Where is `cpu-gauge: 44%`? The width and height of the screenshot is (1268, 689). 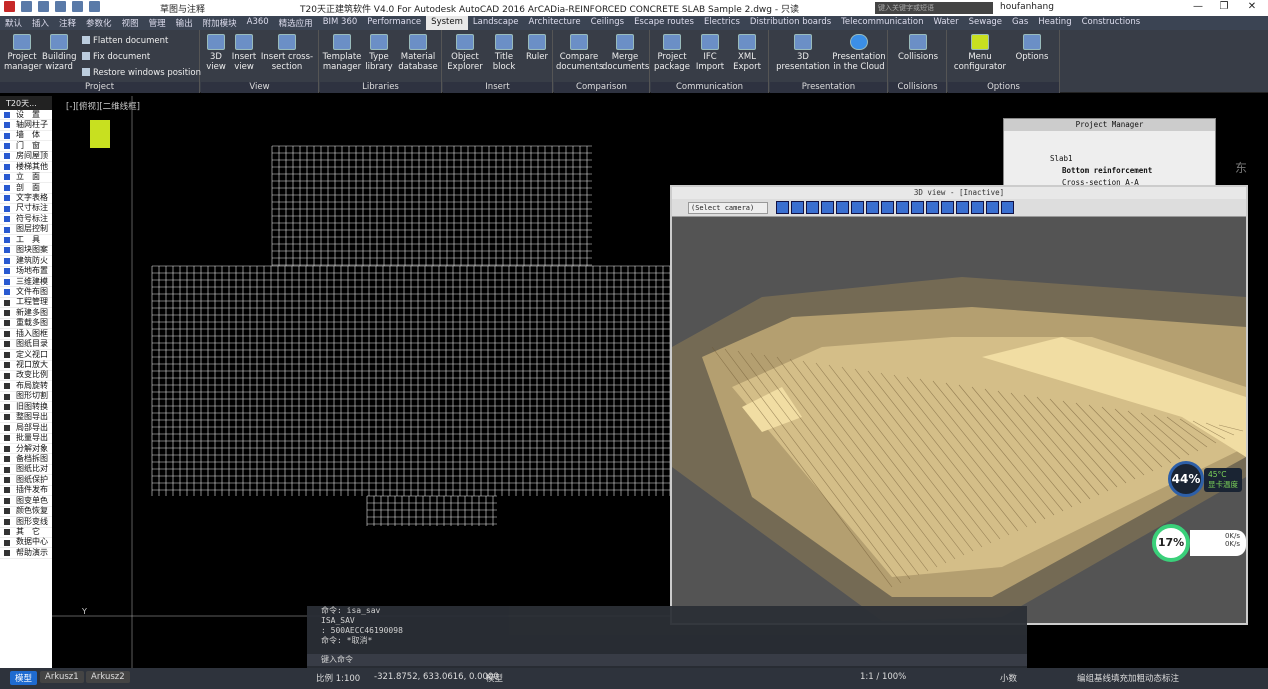 cpu-gauge: 44% is located at coordinates (1186, 479).